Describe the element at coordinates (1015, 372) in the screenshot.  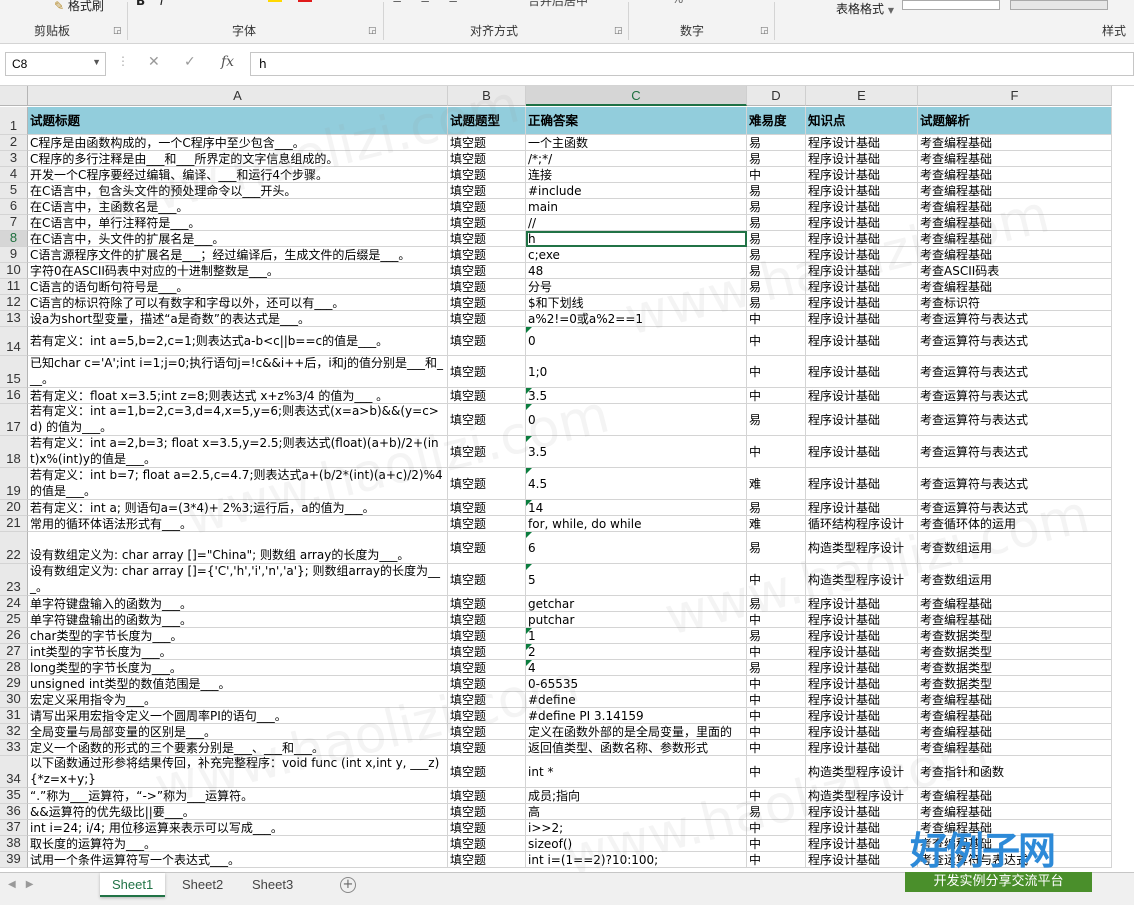
I see `cell-f15: 考查运算符与表达式` at that location.